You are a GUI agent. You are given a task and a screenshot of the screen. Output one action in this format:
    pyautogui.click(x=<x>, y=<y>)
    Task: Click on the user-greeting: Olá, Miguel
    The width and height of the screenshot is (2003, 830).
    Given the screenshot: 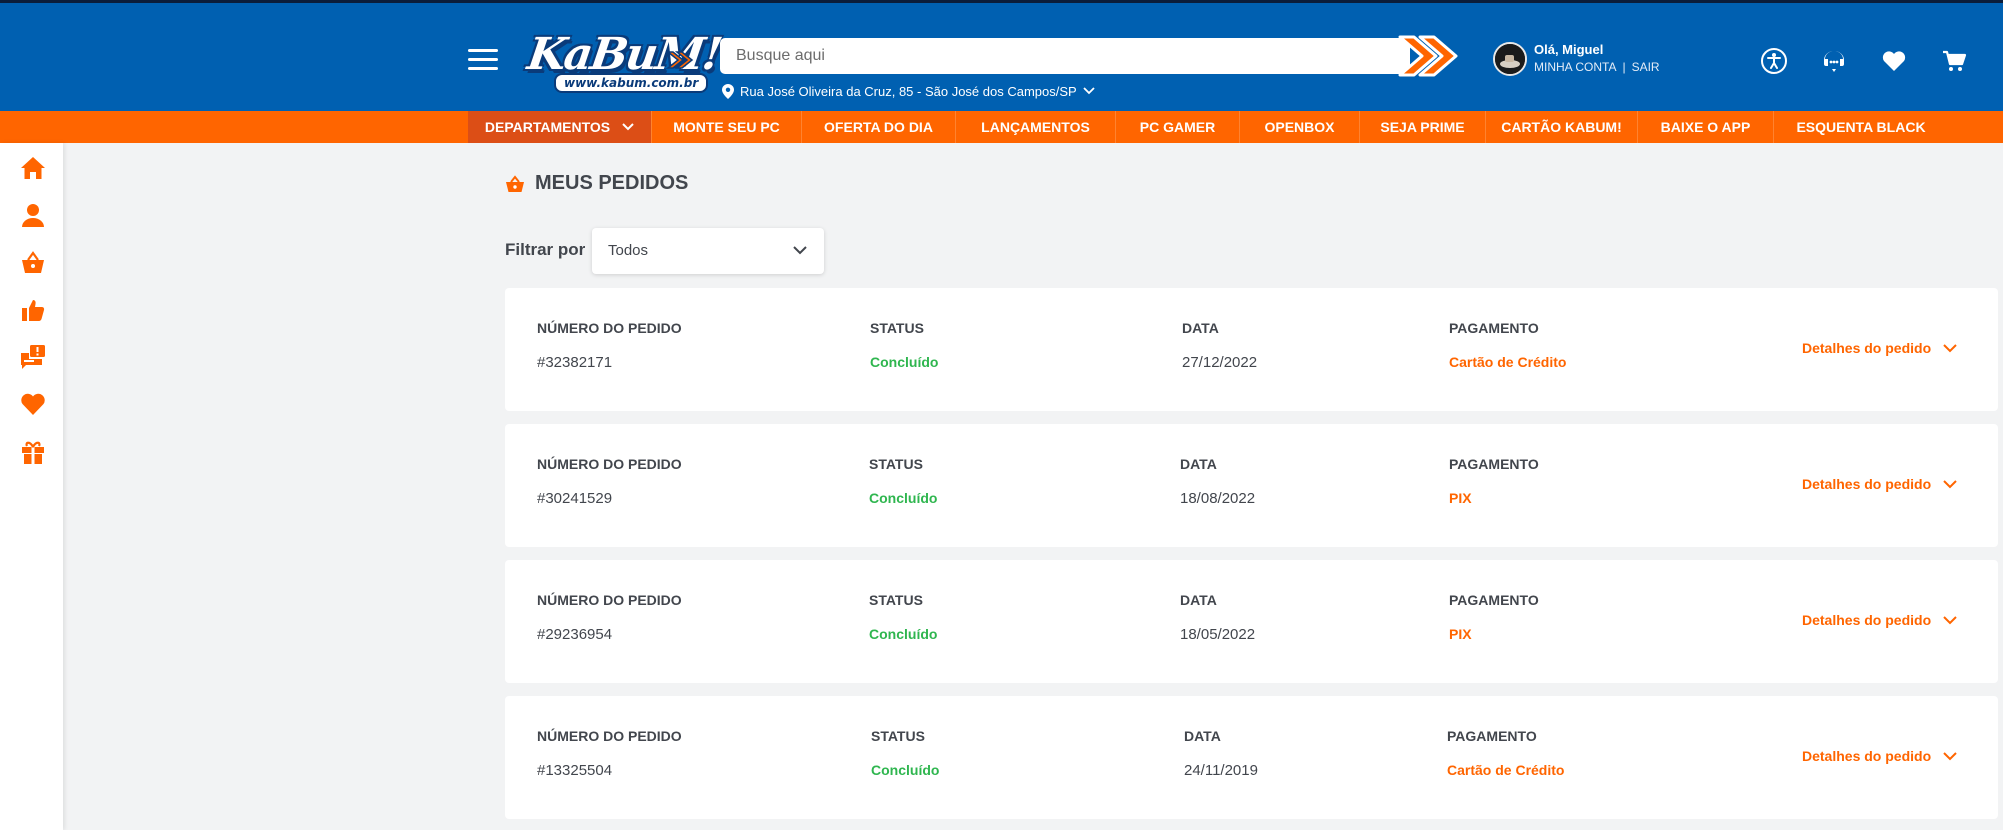 What is the action you would take?
    pyautogui.click(x=1569, y=49)
    